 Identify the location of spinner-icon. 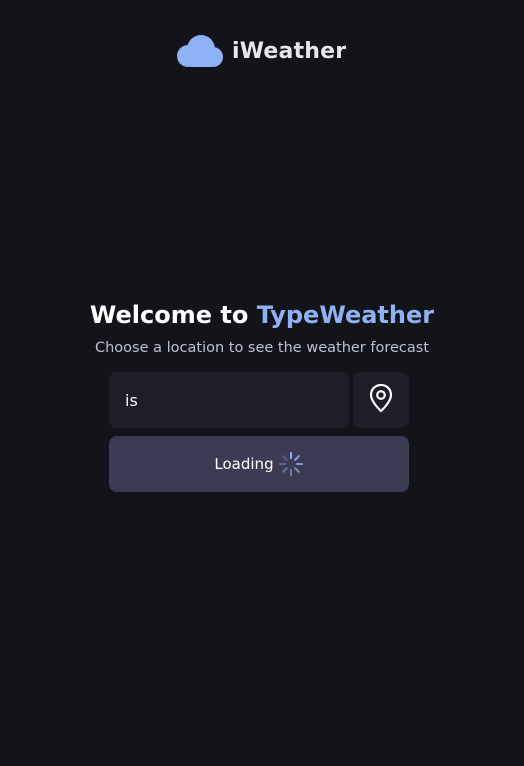
(291, 464).